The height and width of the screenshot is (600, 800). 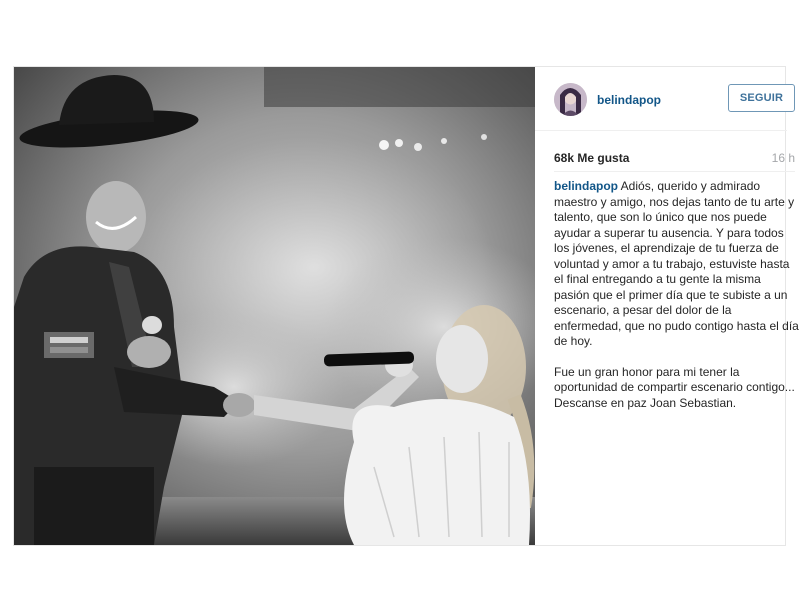 I want to click on post-timestamp: 16 h, so click(x=783, y=158).